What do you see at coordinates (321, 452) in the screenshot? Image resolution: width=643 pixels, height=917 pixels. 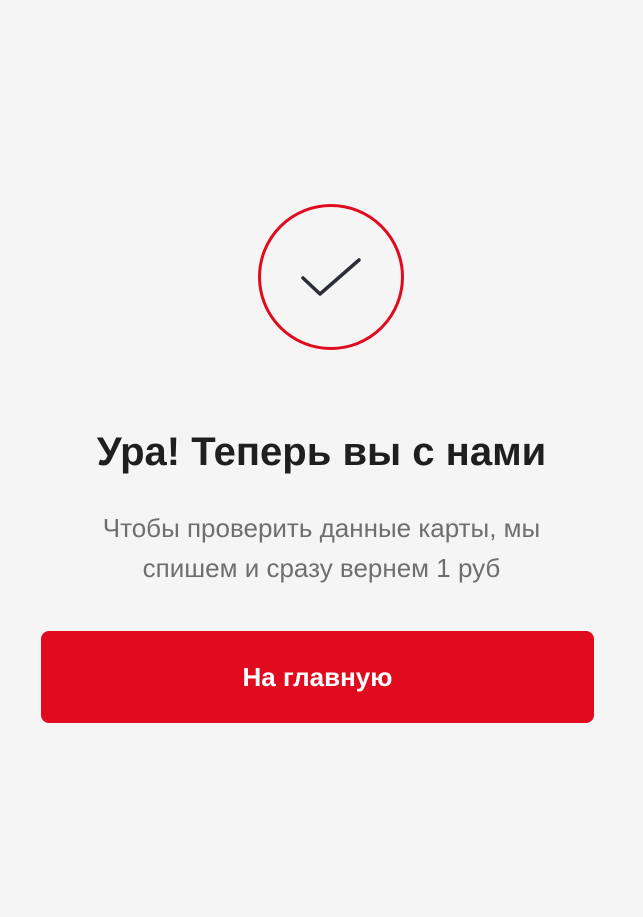 I see `page-title: Ура! Теперь вы с нами` at bounding box center [321, 452].